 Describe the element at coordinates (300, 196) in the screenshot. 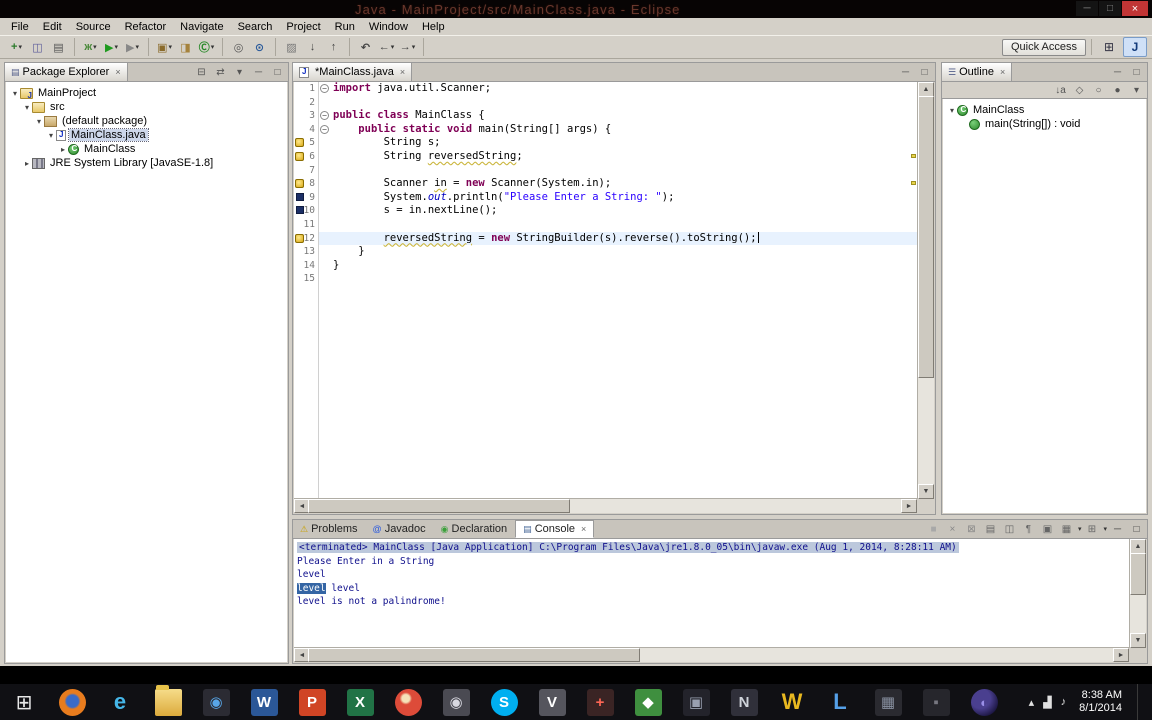

I see `dot-marker-icon` at that location.